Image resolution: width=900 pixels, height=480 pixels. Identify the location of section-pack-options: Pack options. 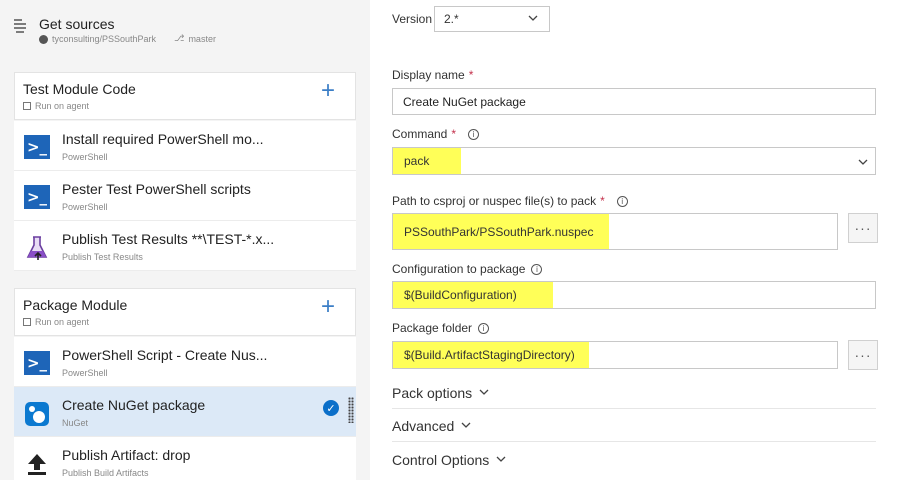
(634, 393).